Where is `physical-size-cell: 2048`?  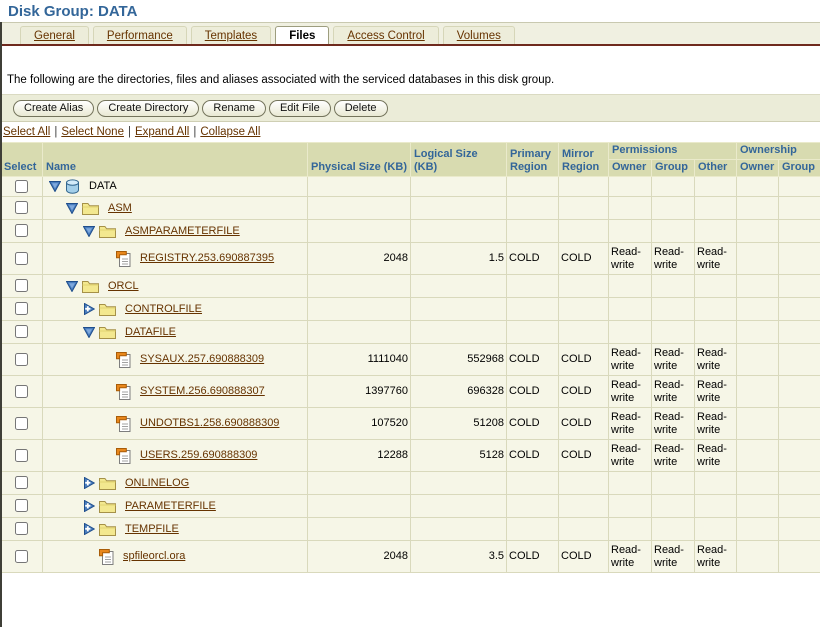
physical-size-cell: 2048 is located at coordinates (359, 258).